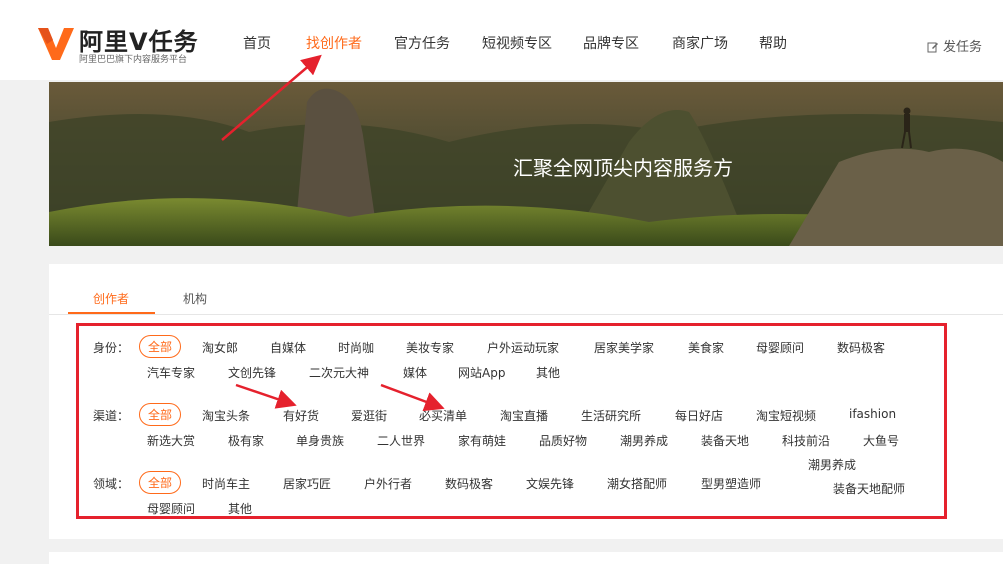 The width and height of the screenshot is (1003, 564). Describe the element at coordinates (963, 47) in the screenshot. I see `publish-task-label: 发任务` at that location.